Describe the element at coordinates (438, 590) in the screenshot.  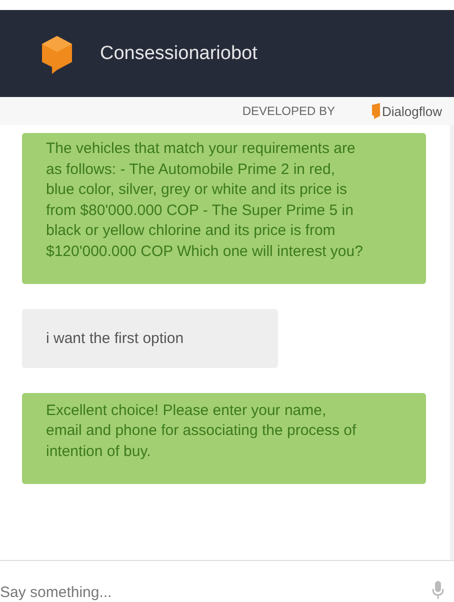
I see `microphone-icon` at that location.